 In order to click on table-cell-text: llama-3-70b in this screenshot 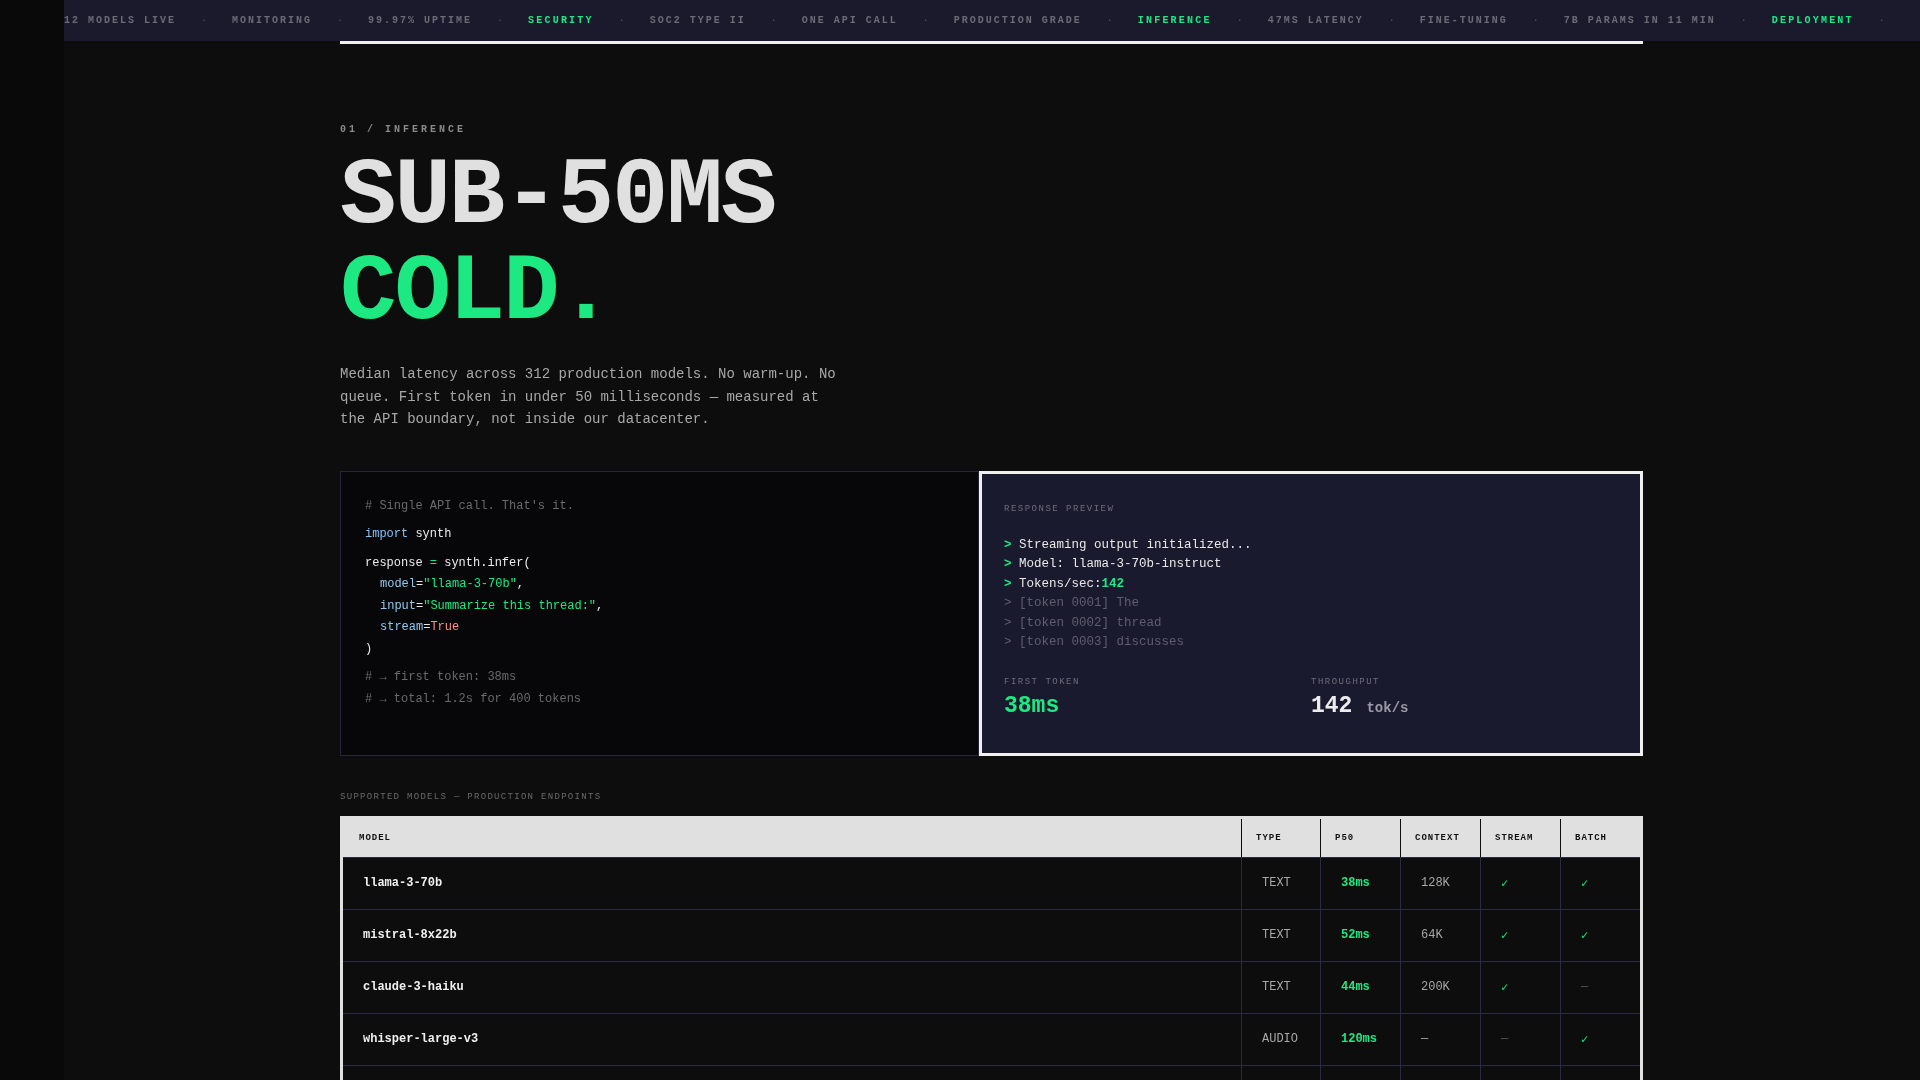, I will do `click(403, 883)`.